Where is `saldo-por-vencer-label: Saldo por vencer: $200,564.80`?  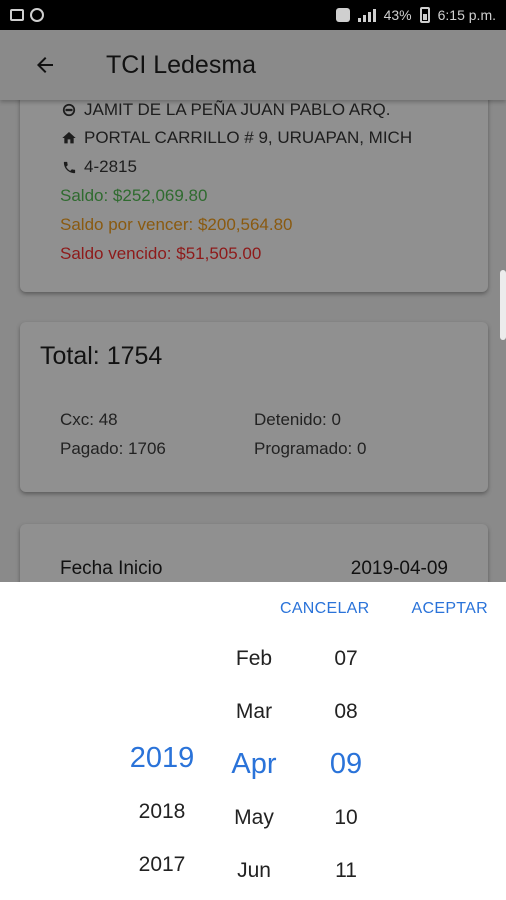 saldo-por-vencer-label: Saldo por vencer: $200,564.80 is located at coordinates (176, 224).